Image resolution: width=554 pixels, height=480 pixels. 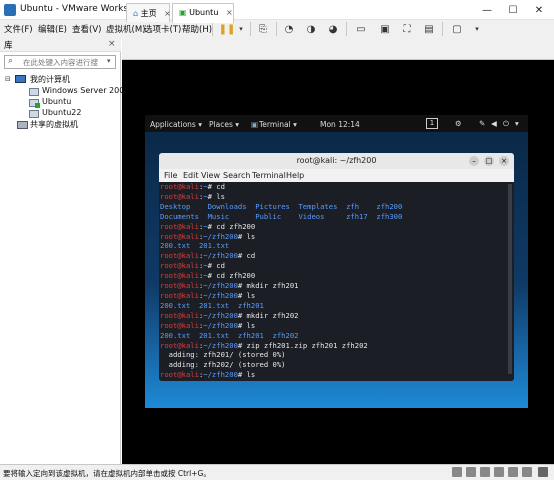 What do you see at coordinates (311, 29) in the screenshot?
I see `revert-snapshot-icon: ◑` at bounding box center [311, 29].